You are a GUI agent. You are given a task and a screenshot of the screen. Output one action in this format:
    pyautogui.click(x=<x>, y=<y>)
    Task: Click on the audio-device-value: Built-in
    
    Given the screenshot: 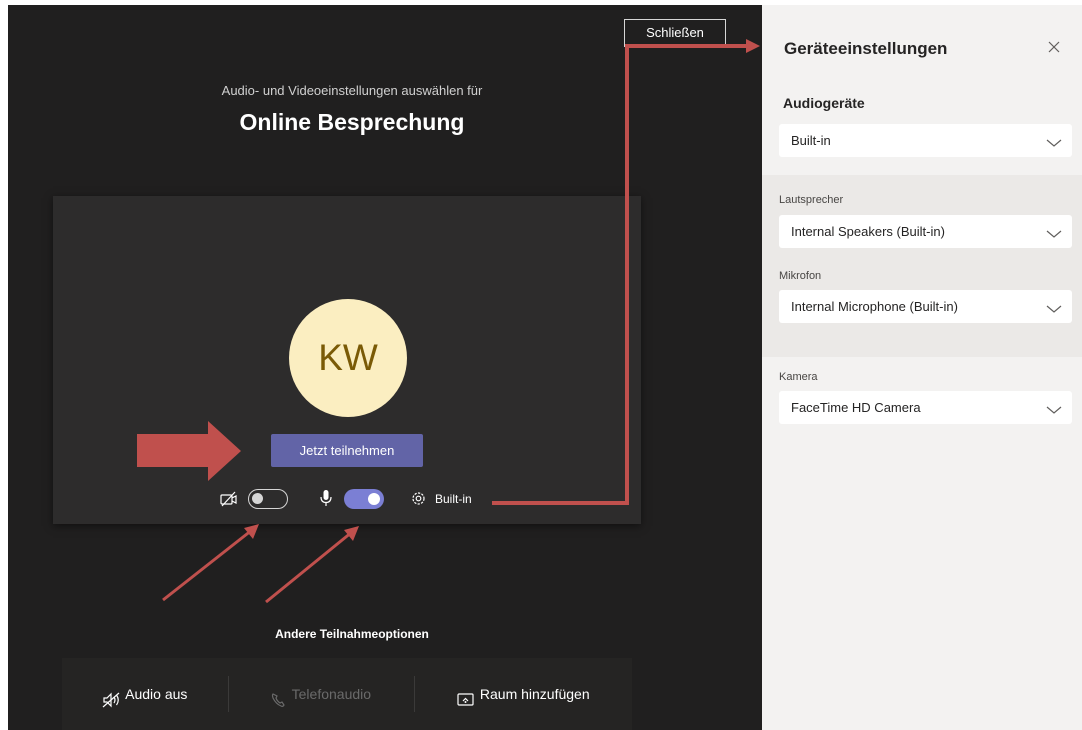 What is the action you would take?
    pyautogui.click(x=811, y=140)
    